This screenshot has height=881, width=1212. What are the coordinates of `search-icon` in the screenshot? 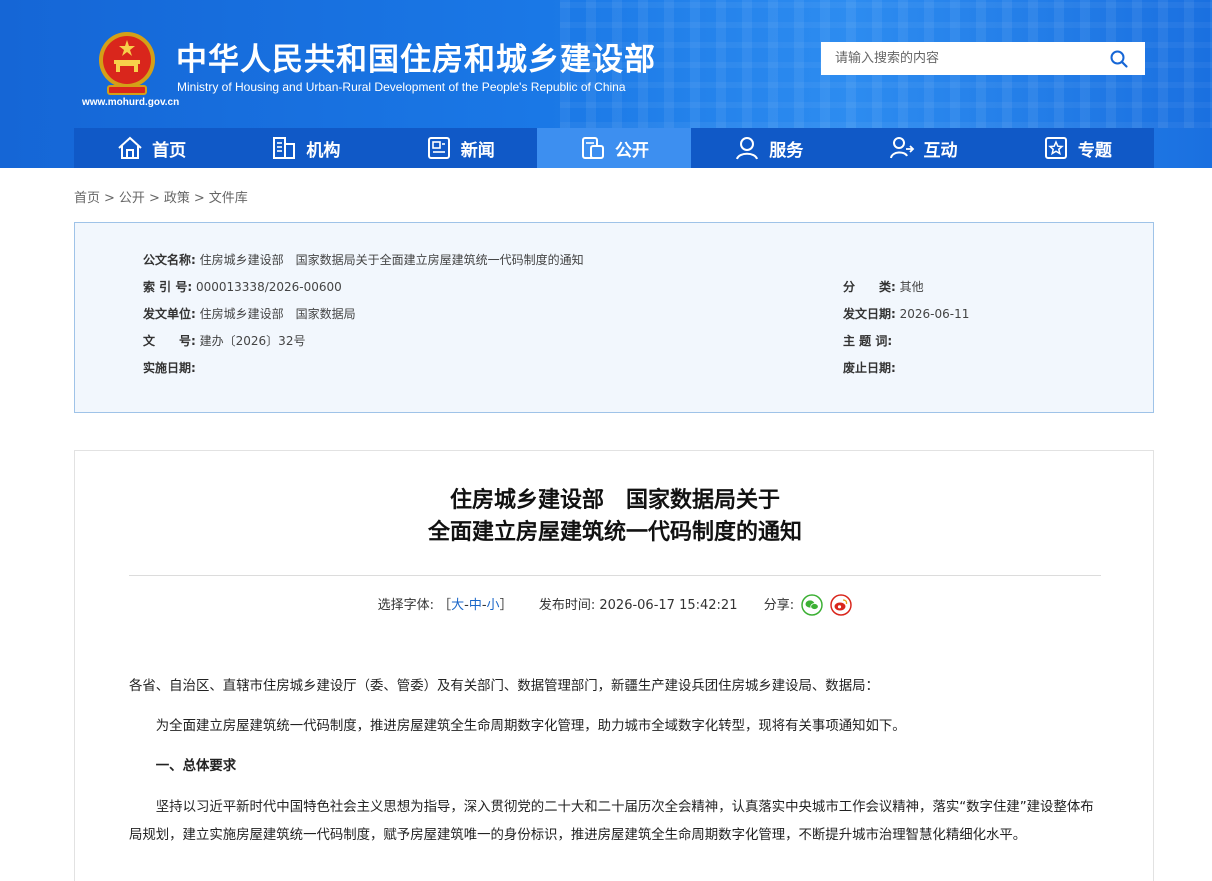 It's located at (1119, 59).